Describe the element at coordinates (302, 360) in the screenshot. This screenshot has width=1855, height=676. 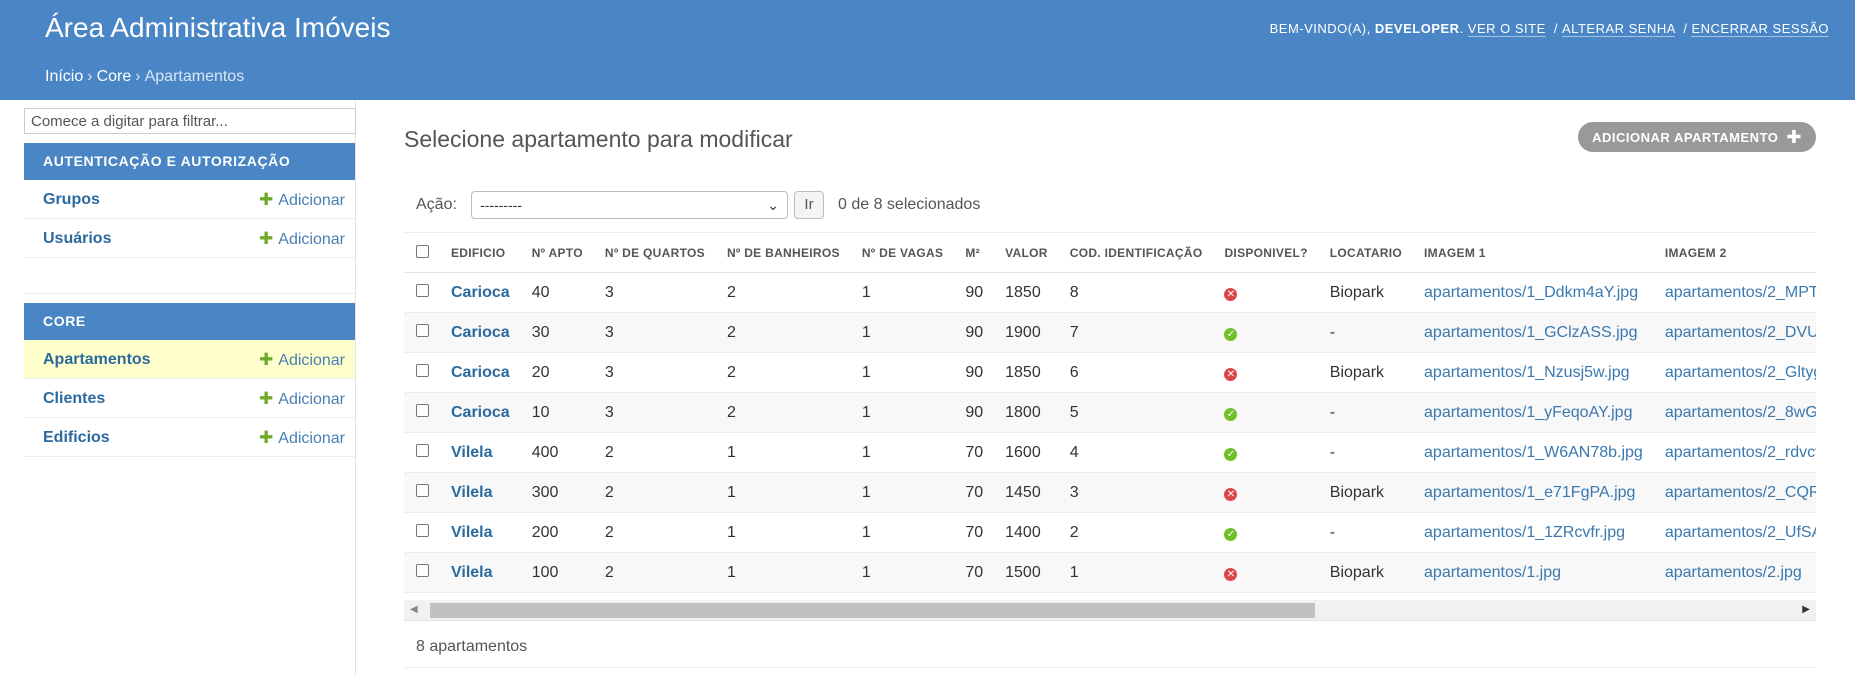
I see `add-apartamento-link: ✚ Adicionar` at that location.